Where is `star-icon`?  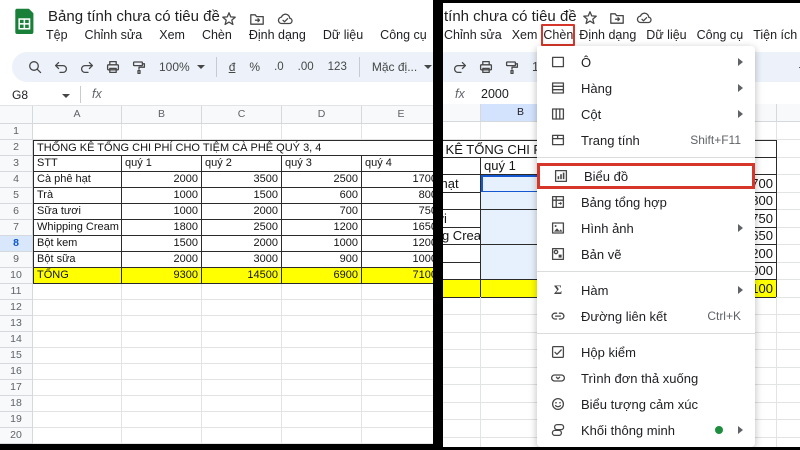
star-icon is located at coordinates (590, 18).